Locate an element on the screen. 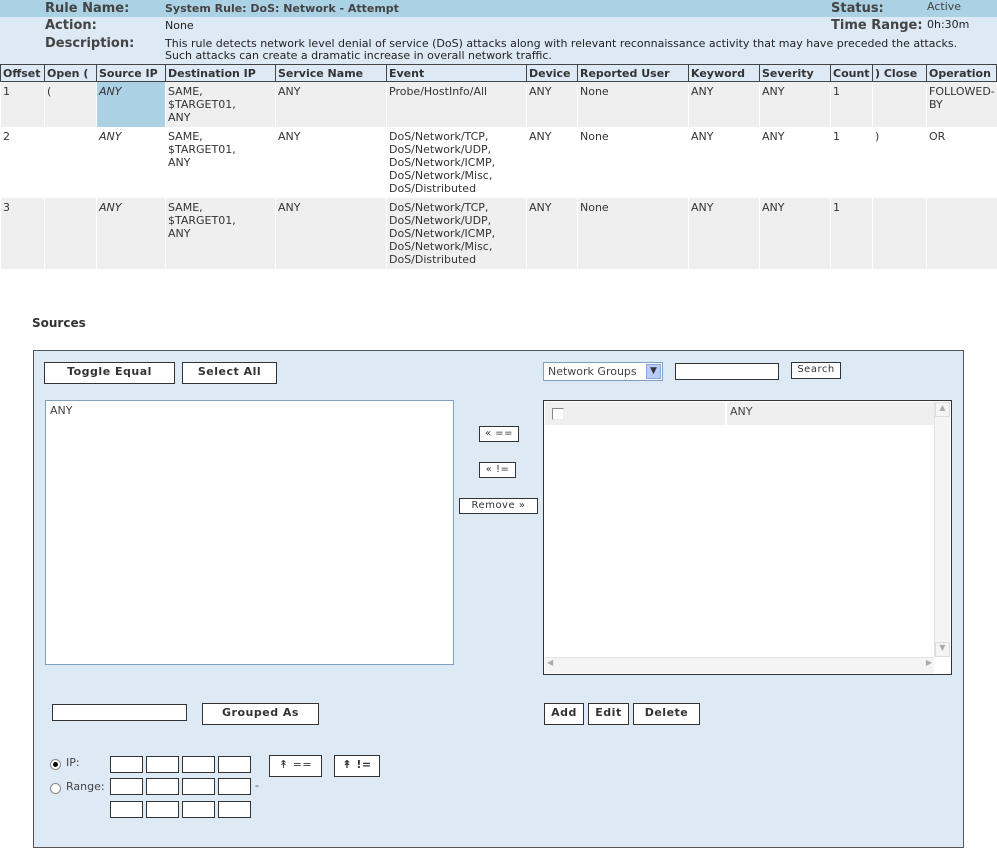  add-button: Add is located at coordinates (564, 714).